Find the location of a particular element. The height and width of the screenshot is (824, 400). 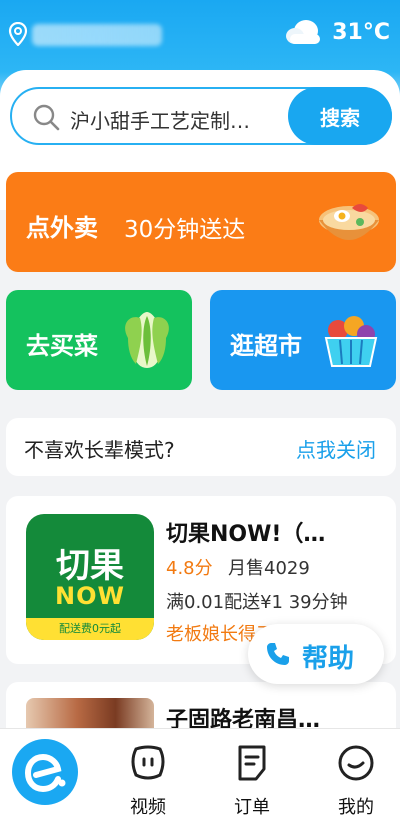

bottom-nav: 视频 订单 我的 is located at coordinates (200, 776).